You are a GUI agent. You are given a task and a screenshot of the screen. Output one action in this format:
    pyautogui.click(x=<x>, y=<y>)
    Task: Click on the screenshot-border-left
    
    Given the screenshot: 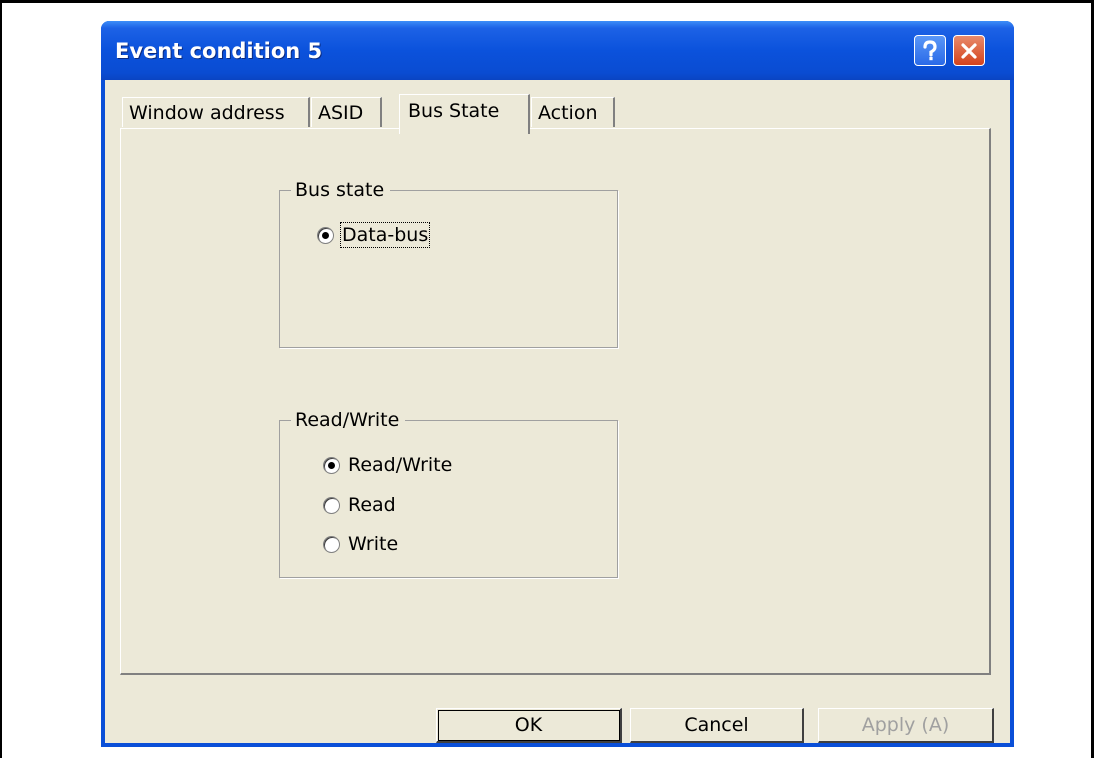 What is the action you would take?
    pyautogui.click(x=1, y=379)
    